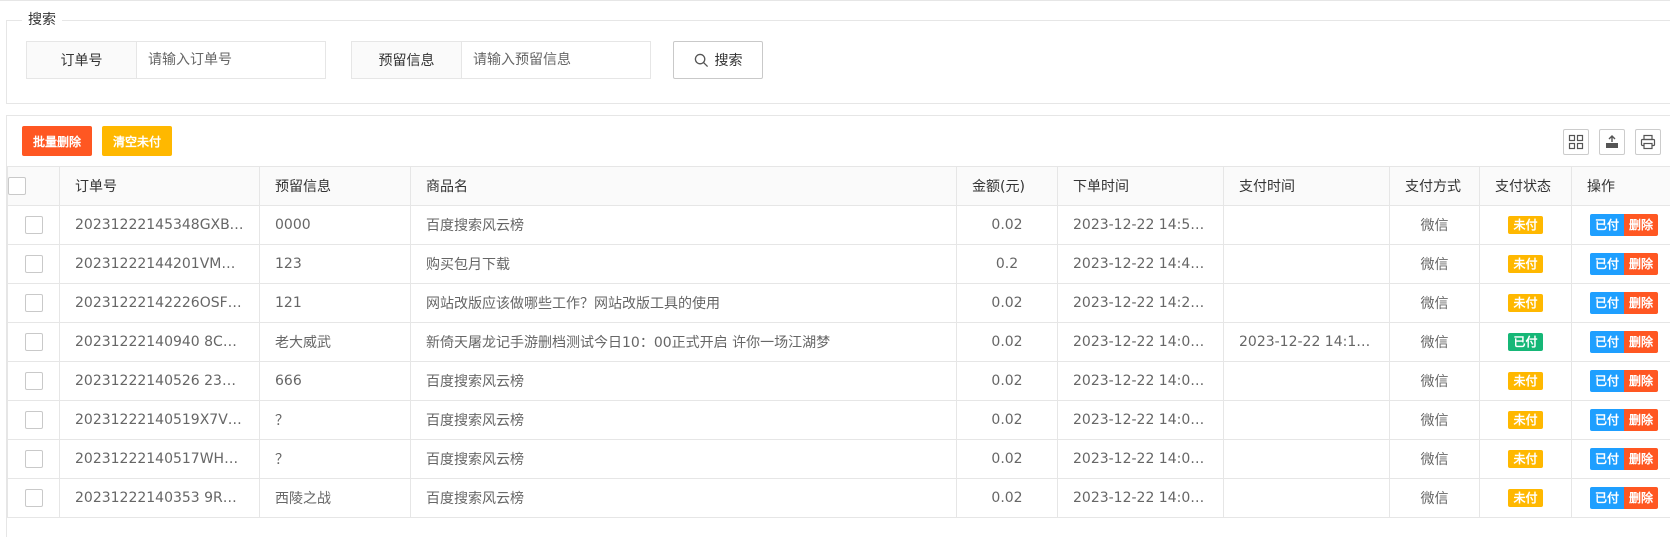  What do you see at coordinates (1140, 225) in the screenshot?
I see `created-time-cell: 2023-12-22 14:53:48` at bounding box center [1140, 225].